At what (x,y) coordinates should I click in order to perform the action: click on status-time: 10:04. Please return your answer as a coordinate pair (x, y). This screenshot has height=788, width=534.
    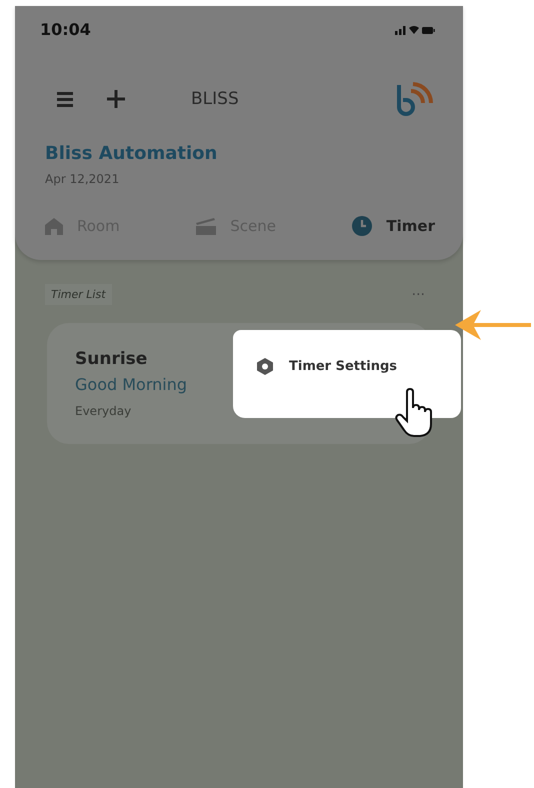
    Looking at the image, I should click on (65, 29).